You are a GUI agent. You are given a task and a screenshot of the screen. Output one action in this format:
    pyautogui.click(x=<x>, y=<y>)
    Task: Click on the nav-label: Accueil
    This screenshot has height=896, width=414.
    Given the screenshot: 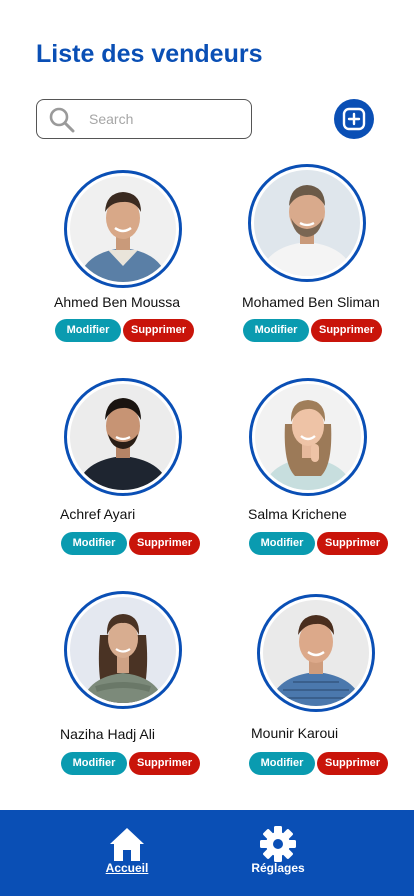 What is the action you would take?
    pyautogui.click(x=127, y=868)
    